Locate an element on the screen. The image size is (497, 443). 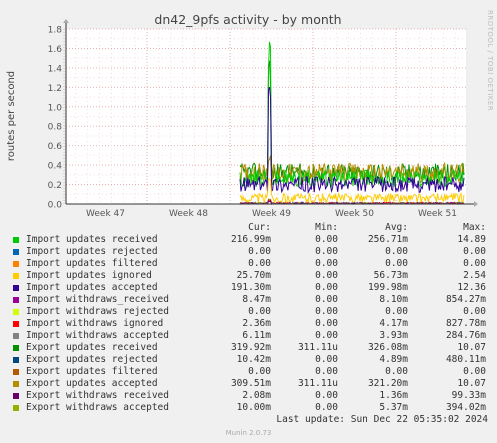
y-tick-label: 0.2 is located at coordinates (55, 186).